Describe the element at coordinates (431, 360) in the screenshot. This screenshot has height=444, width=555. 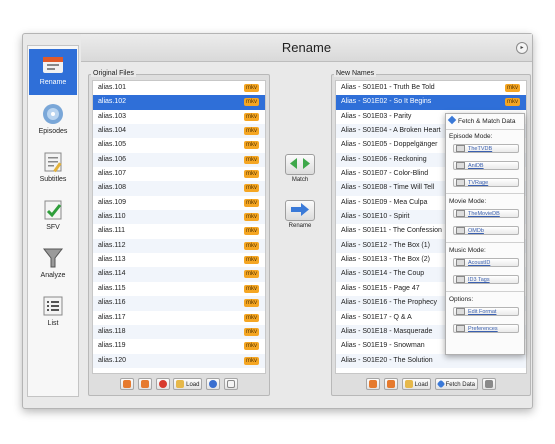
I see `list-item: Alias - S01E20 - The Solution` at that location.